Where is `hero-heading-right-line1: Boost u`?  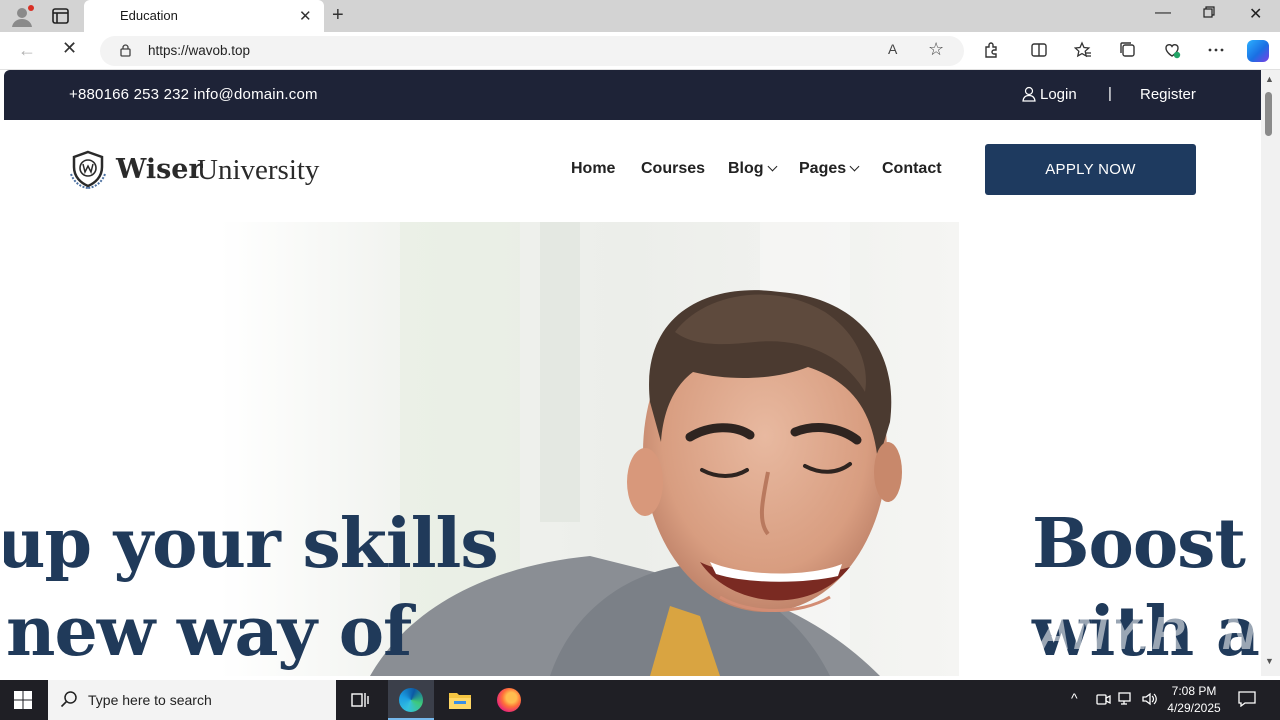 hero-heading-right-line1: Boost u is located at coordinates (1146, 544).